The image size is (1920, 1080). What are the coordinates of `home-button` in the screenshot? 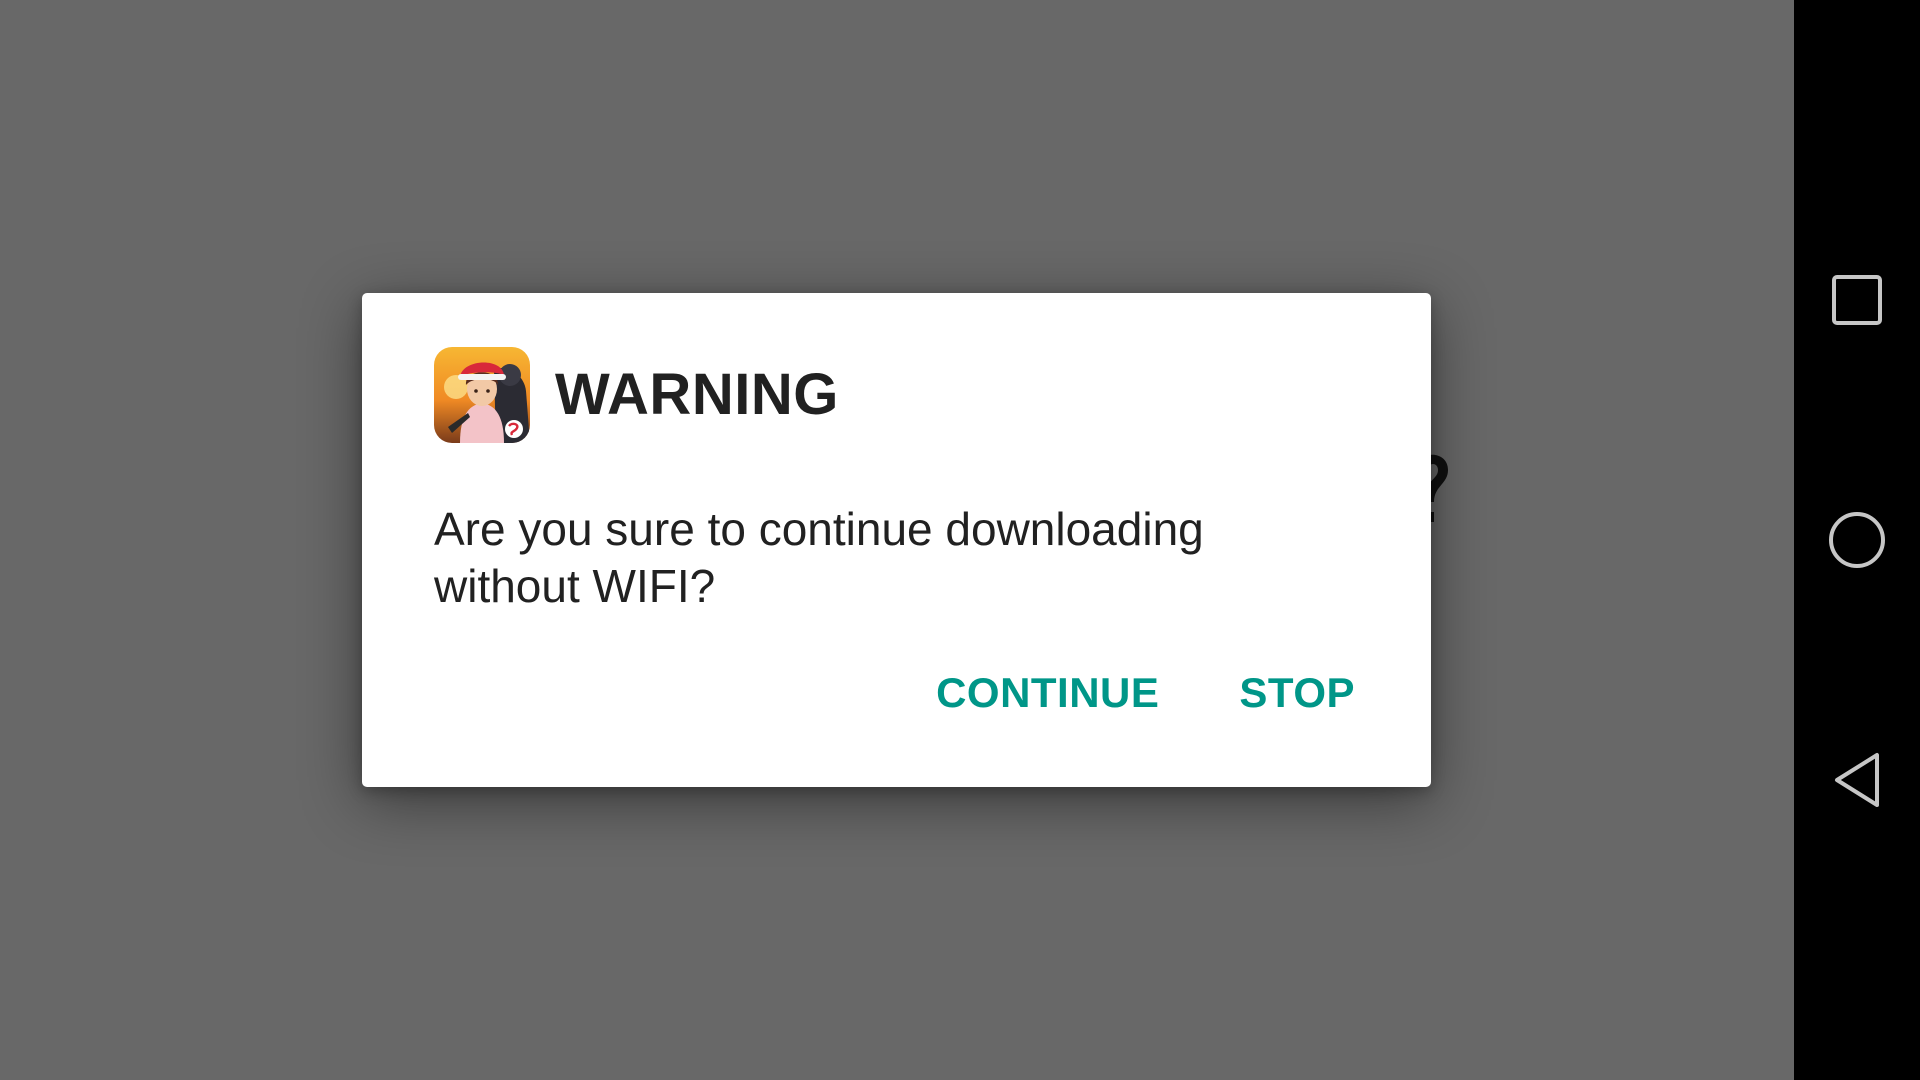 It's located at (1857, 540).